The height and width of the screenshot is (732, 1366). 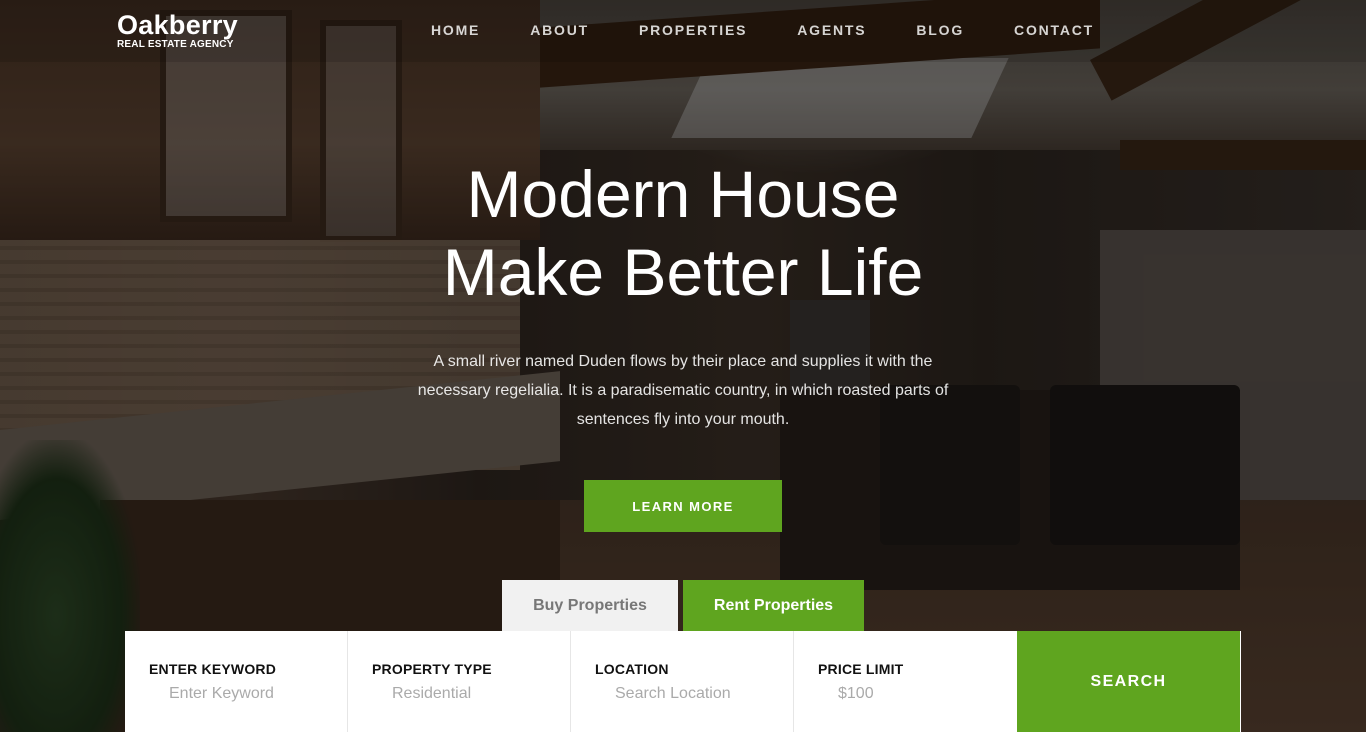 I want to click on nav-item-contact: CONTACT, so click(x=1054, y=30).